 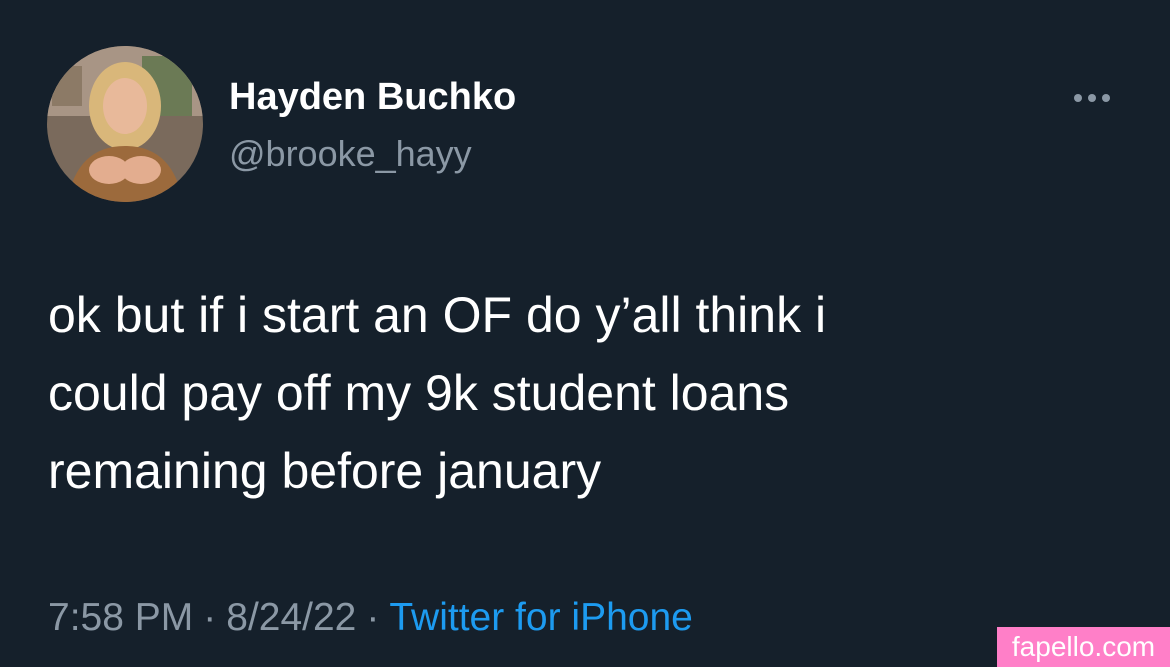 I want to click on ellipsis-icon, so click(x=1092, y=98).